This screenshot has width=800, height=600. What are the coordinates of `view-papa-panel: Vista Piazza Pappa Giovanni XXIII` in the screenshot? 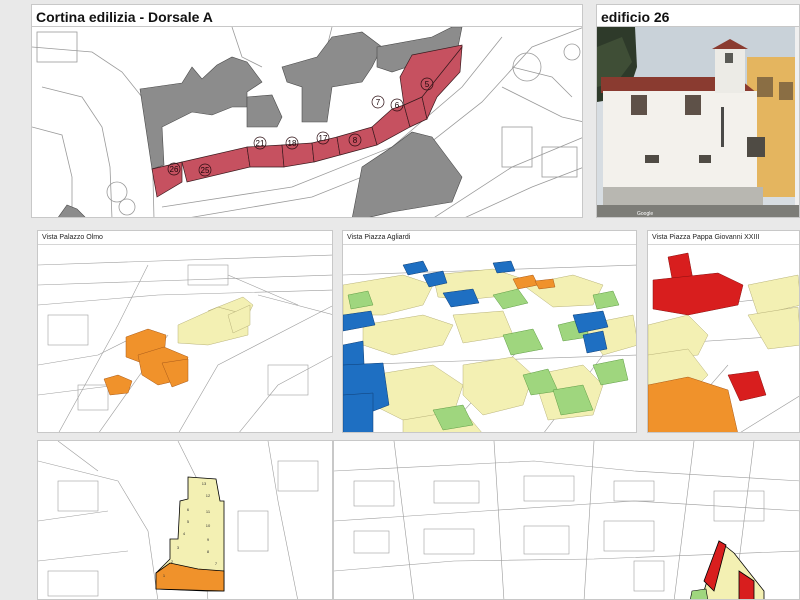 It's located at (723, 331).